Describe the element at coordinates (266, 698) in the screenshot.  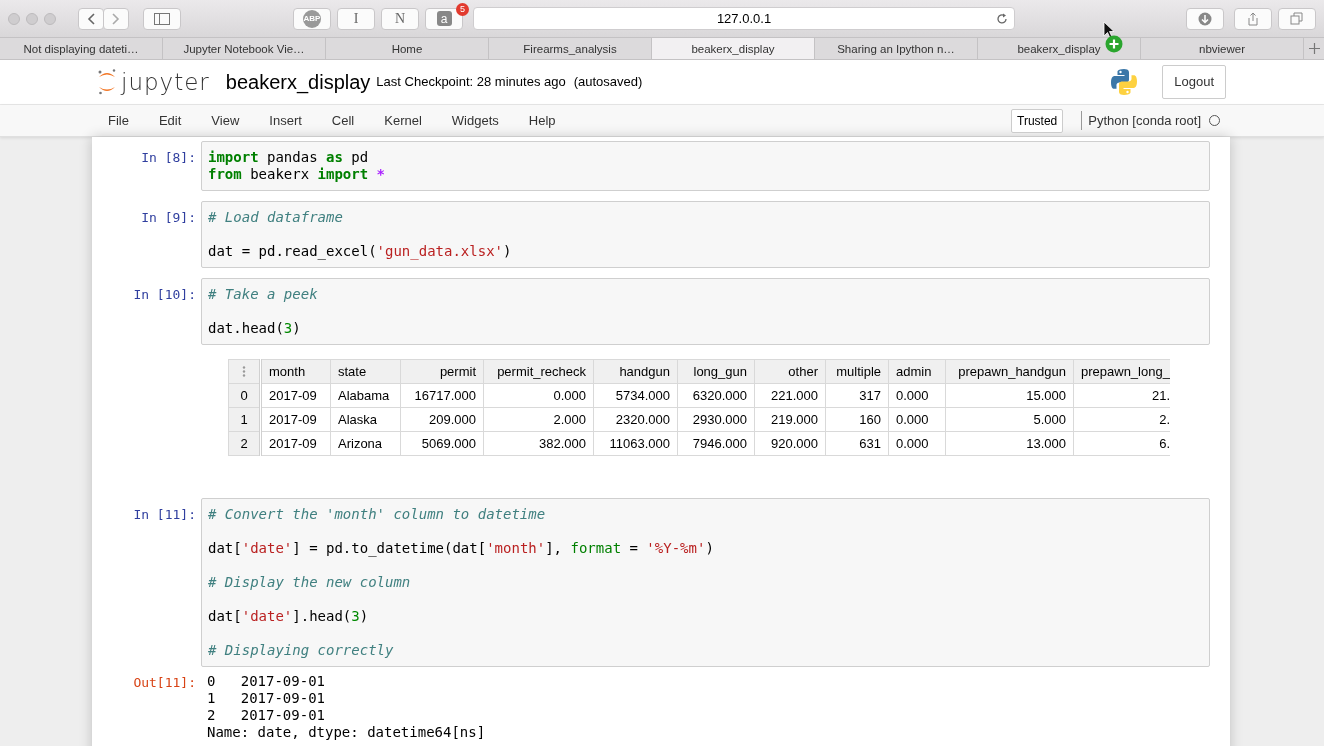
I see `output-line: 1 2017-09-01` at that location.